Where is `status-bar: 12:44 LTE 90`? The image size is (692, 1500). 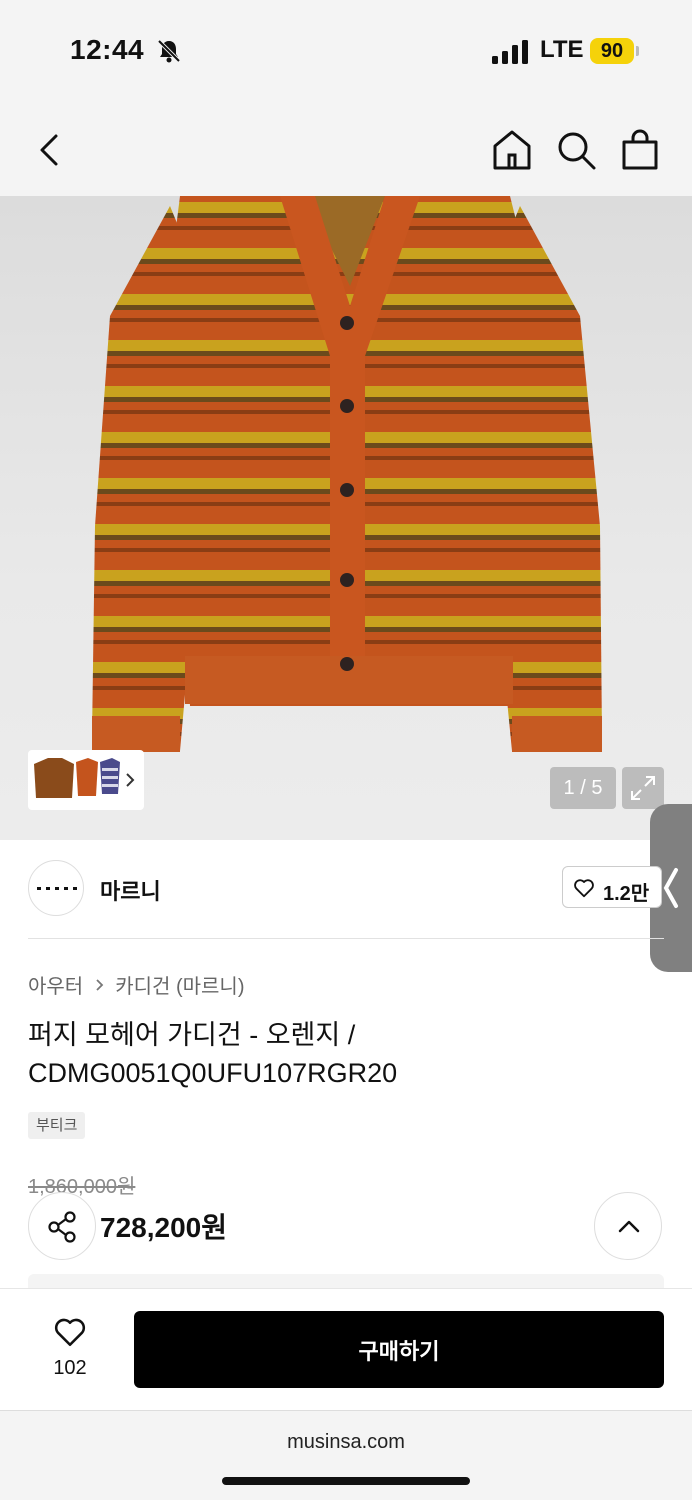 status-bar: 12:44 LTE 90 is located at coordinates (346, 50).